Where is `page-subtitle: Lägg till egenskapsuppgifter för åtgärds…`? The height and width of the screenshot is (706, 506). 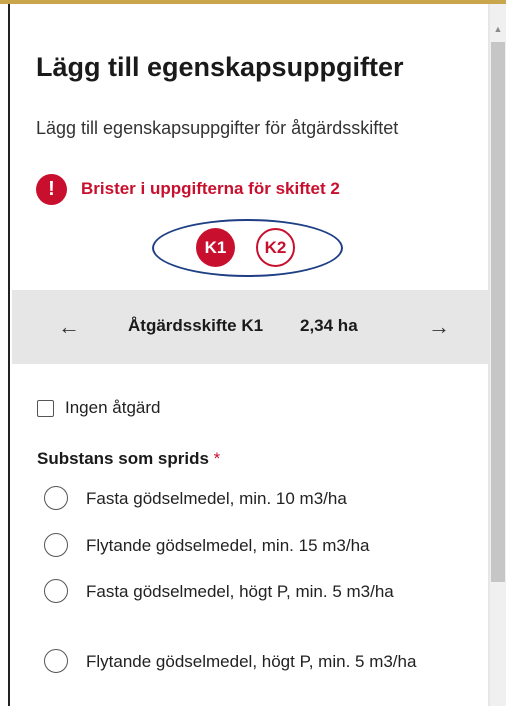 page-subtitle: Lägg till egenskapsuppgifter för åtgärds… is located at coordinates (217, 128).